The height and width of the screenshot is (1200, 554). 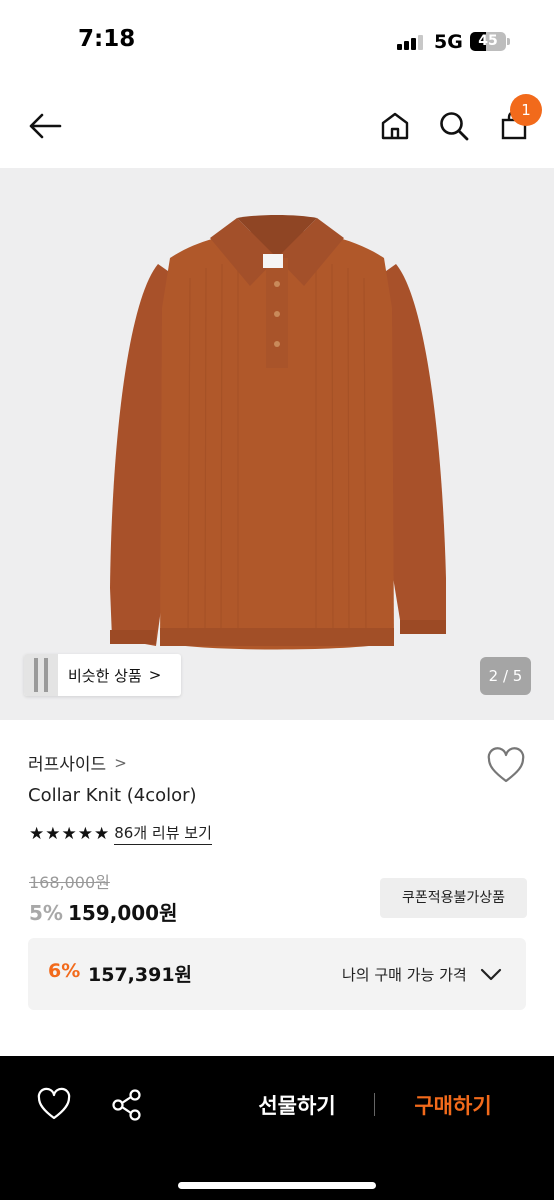 I want to click on rating-row: ★ ★ ★ ★ ★ 86개 리뷰 보기, so click(x=120, y=833).